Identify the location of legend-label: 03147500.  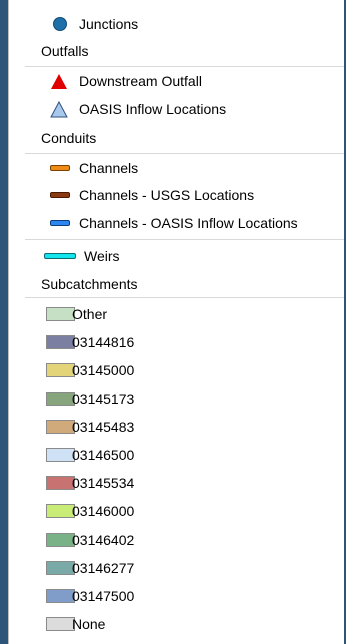
(103, 596).